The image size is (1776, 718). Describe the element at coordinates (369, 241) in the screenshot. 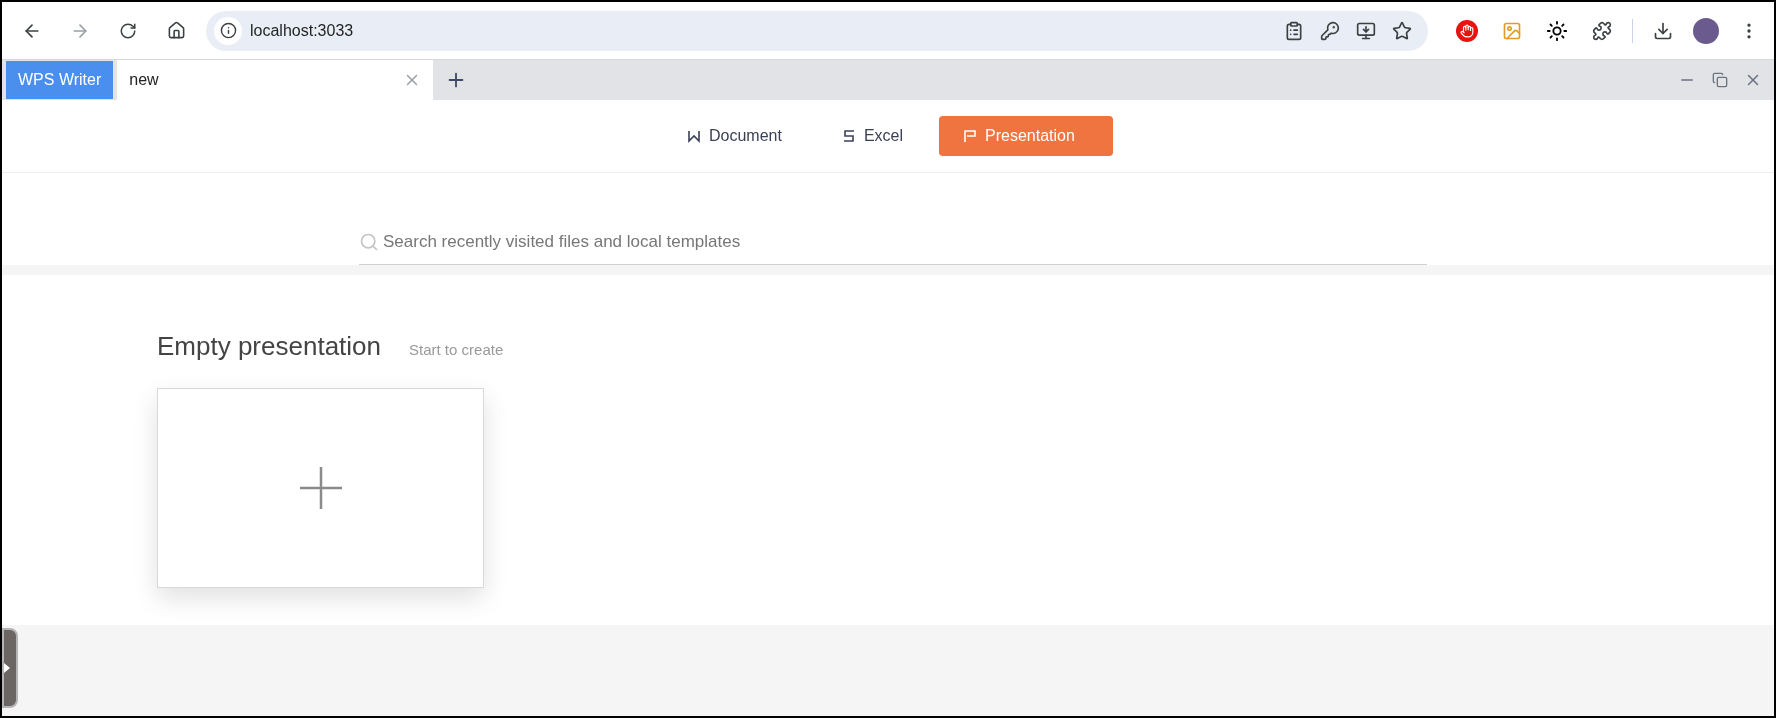

I see `search-icon` at that location.